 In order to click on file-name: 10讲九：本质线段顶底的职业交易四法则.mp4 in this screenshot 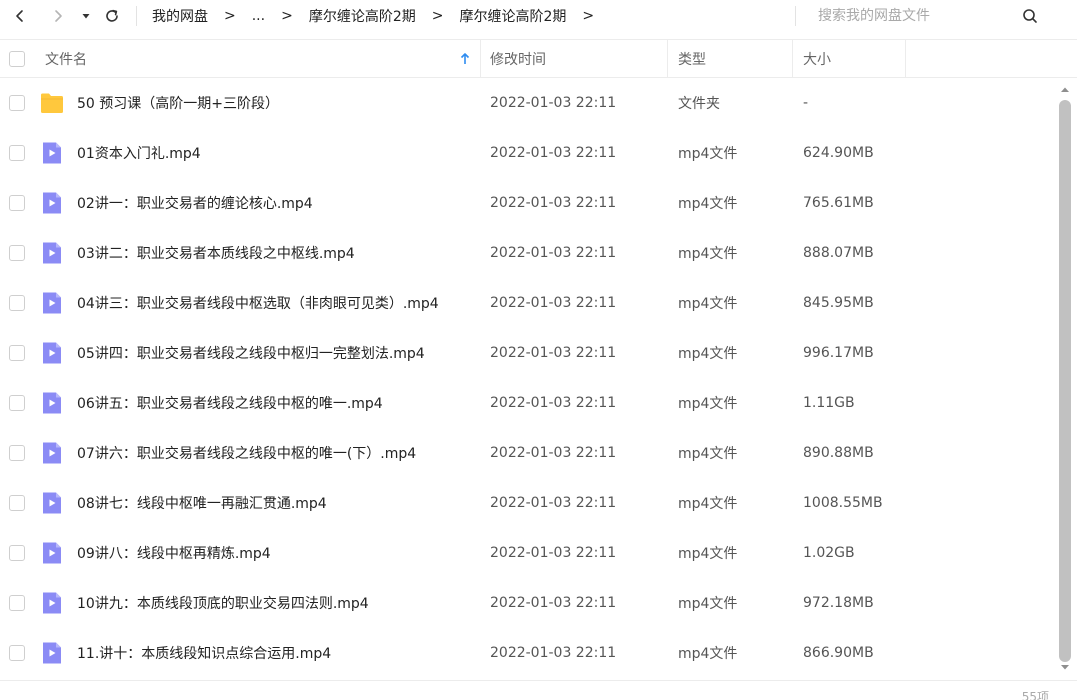, I will do `click(223, 603)`.